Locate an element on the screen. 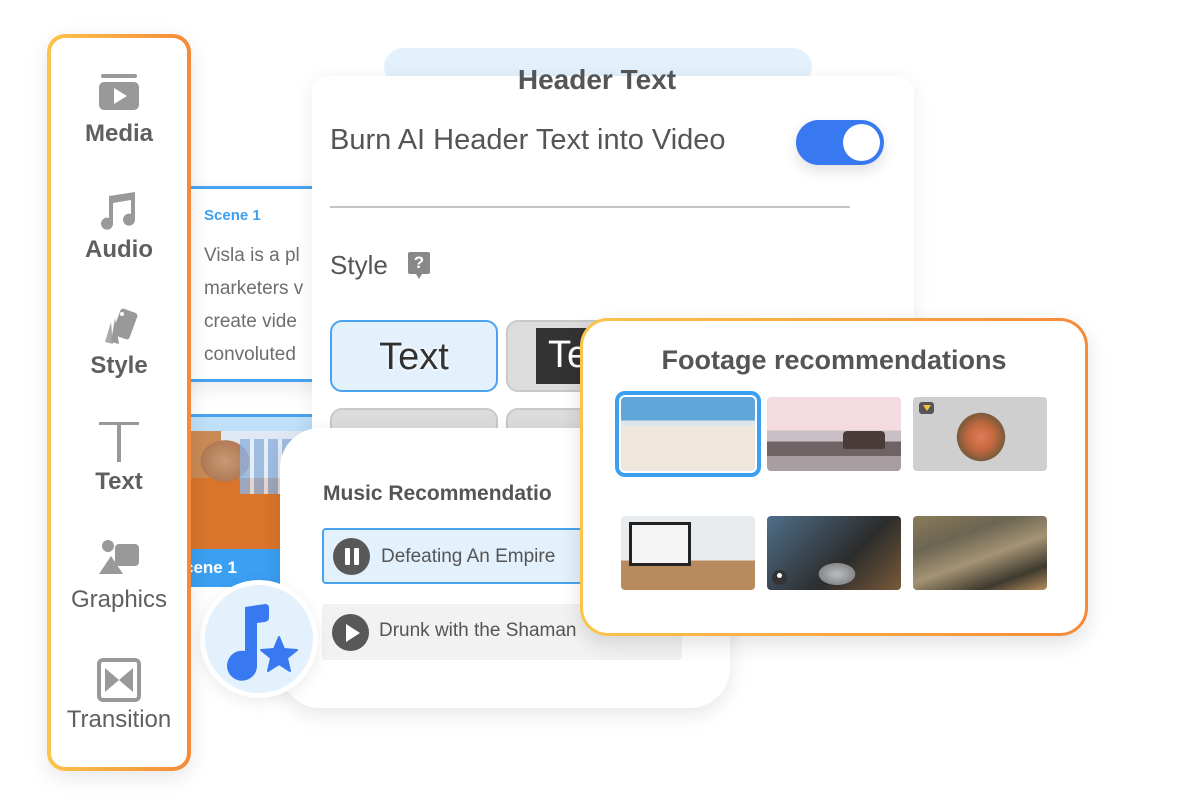 The image size is (1200, 804). sidebar-item-label: Audio is located at coordinates (119, 249).